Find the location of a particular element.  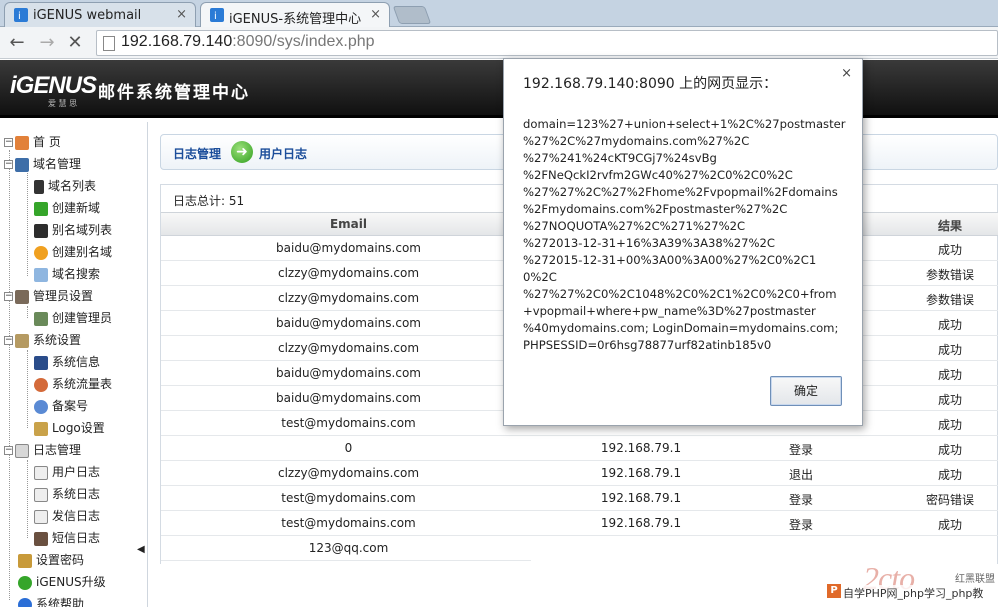

sidebar-item-home: − 首 页 is located at coordinates (32, 142).